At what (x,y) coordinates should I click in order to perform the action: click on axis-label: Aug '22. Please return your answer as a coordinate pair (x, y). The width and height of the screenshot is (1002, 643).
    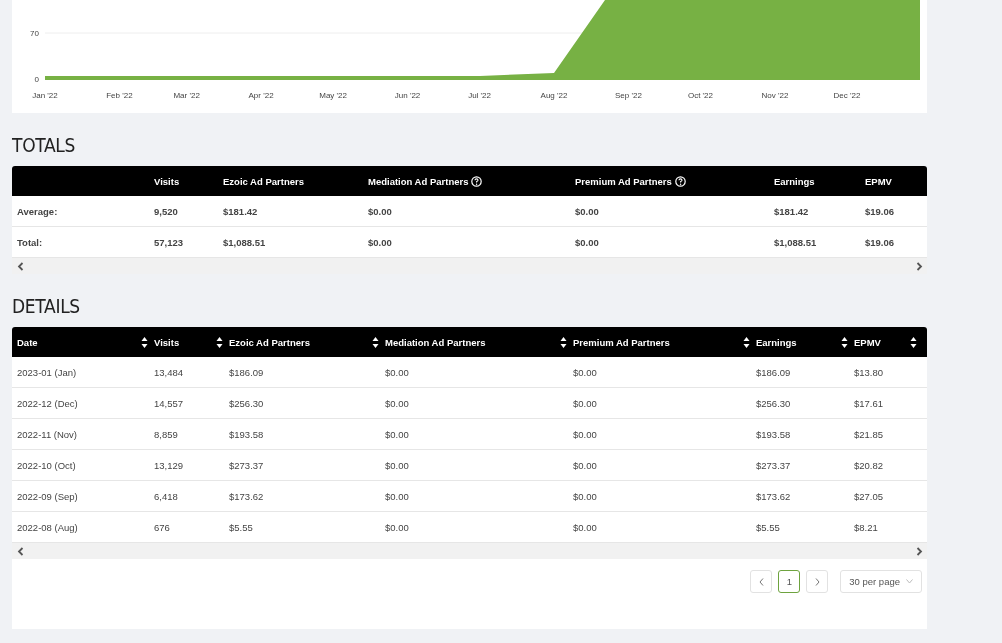
    Looking at the image, I should click on (554, 95).